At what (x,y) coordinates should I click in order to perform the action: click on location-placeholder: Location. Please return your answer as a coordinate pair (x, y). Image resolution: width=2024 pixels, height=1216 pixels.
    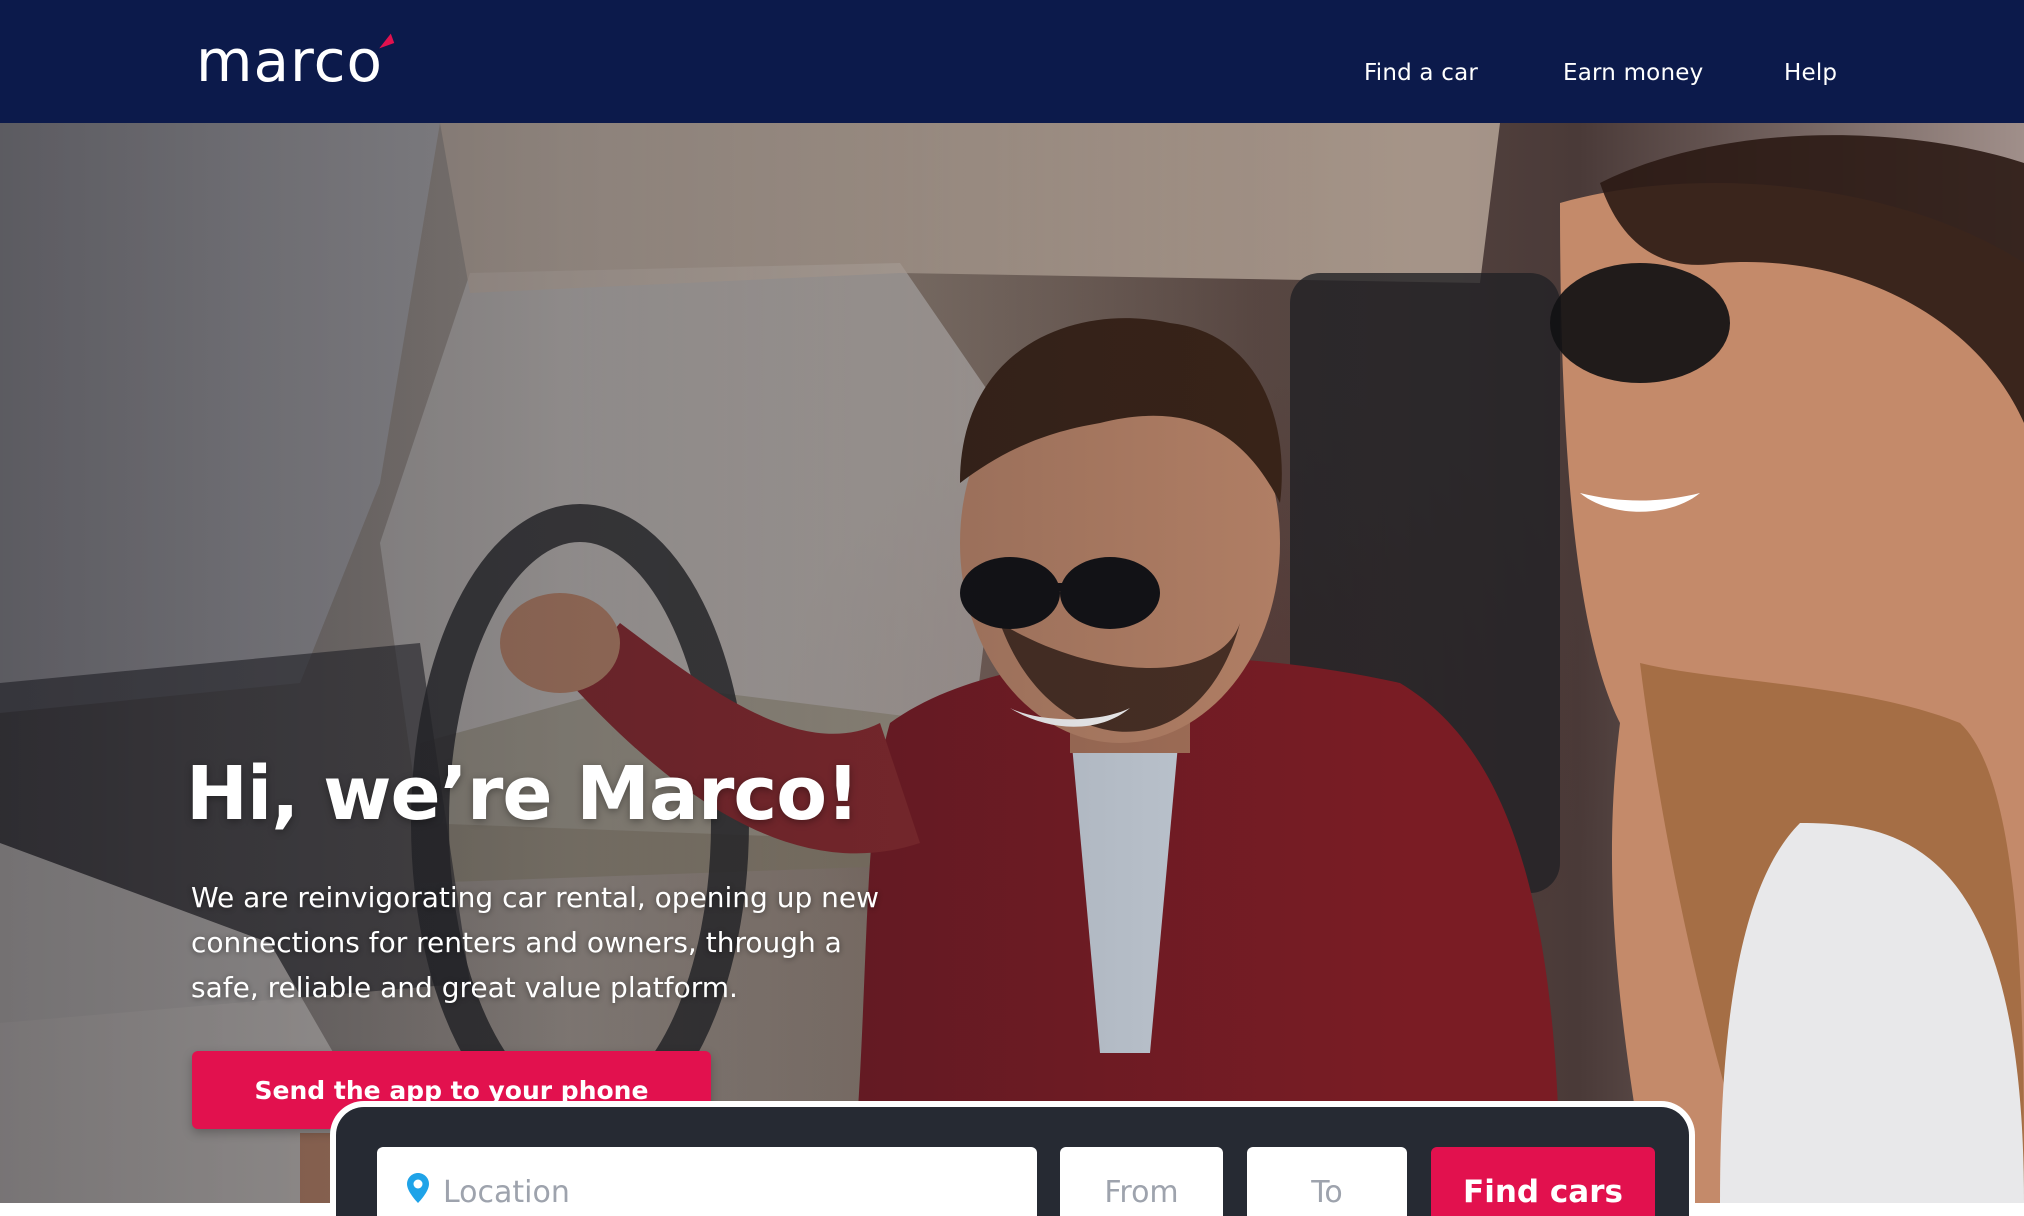
    Looking at the image, I should click on (506, 1192).